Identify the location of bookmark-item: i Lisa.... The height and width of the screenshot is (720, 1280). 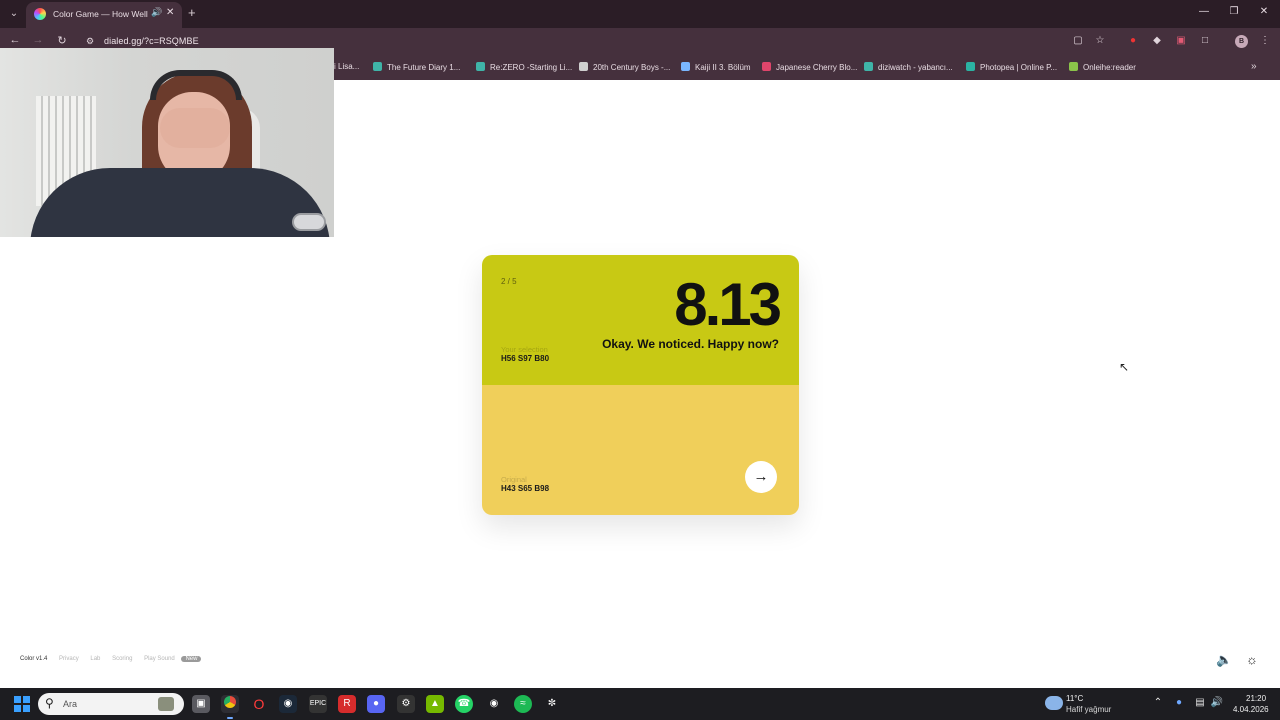
(346, 66).